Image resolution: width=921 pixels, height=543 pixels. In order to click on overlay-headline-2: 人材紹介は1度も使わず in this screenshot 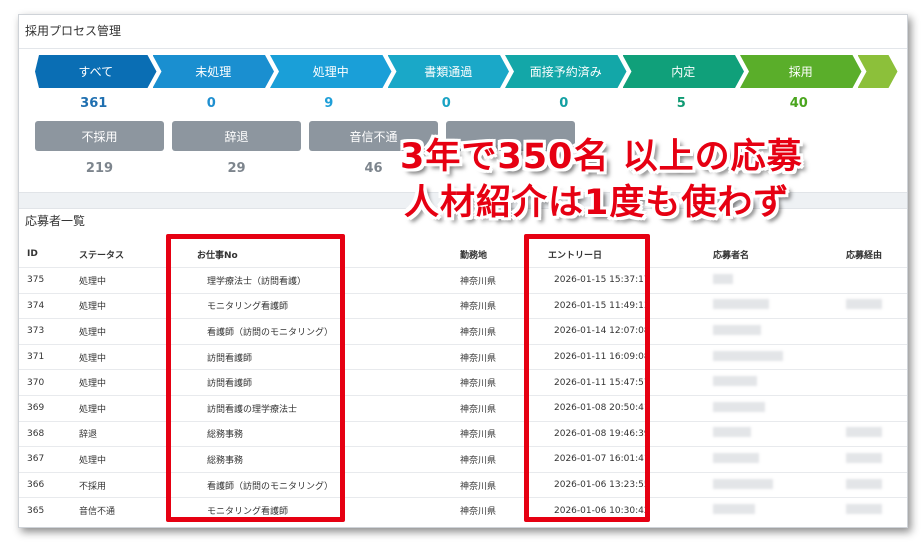, I will do `click(597, 203)`.